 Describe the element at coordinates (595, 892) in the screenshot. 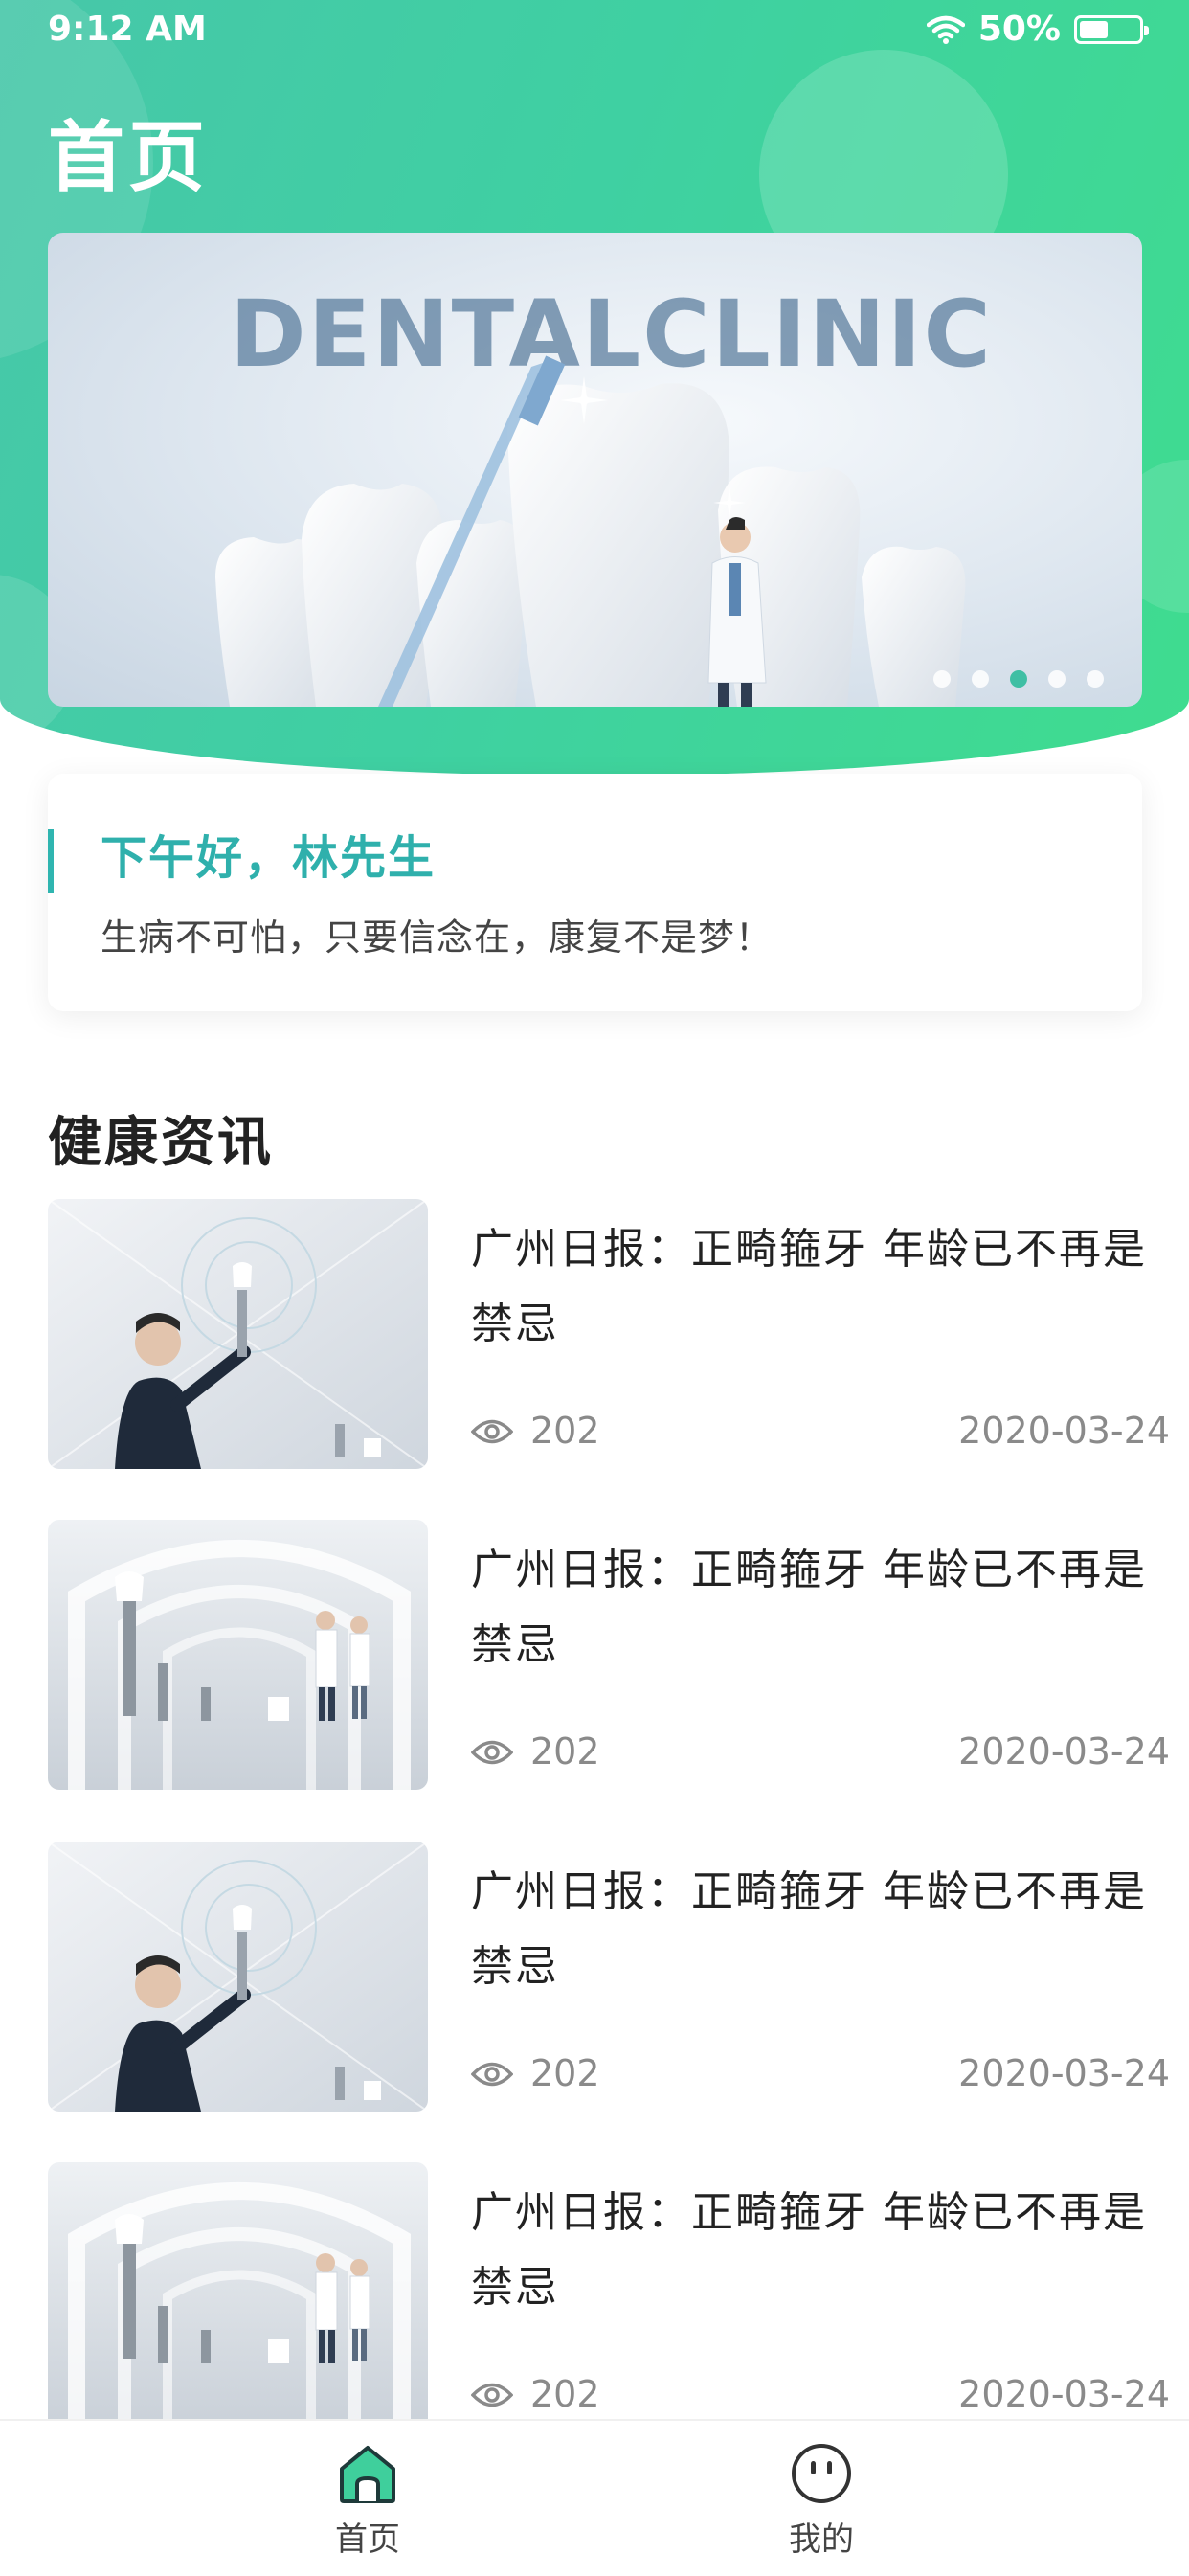

I see `greeting-card: 下午好，林先生 生病不可怕，只要信念在，康复不是梦！` at that location.